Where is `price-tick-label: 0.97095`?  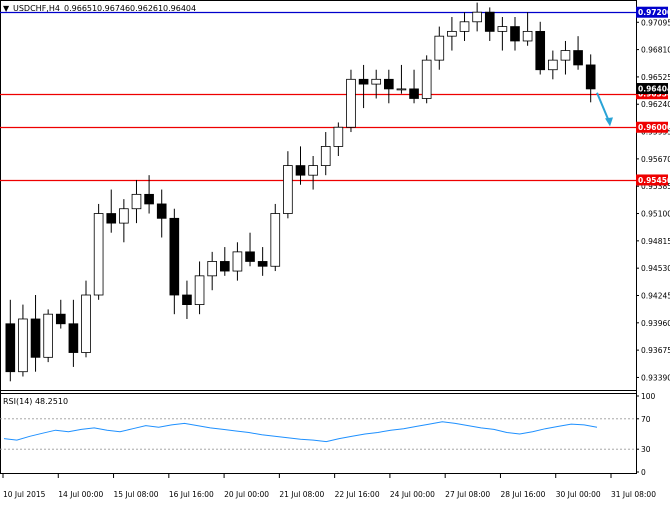 price-tick-label: 0.97095 is located at coordinates (655, 22).